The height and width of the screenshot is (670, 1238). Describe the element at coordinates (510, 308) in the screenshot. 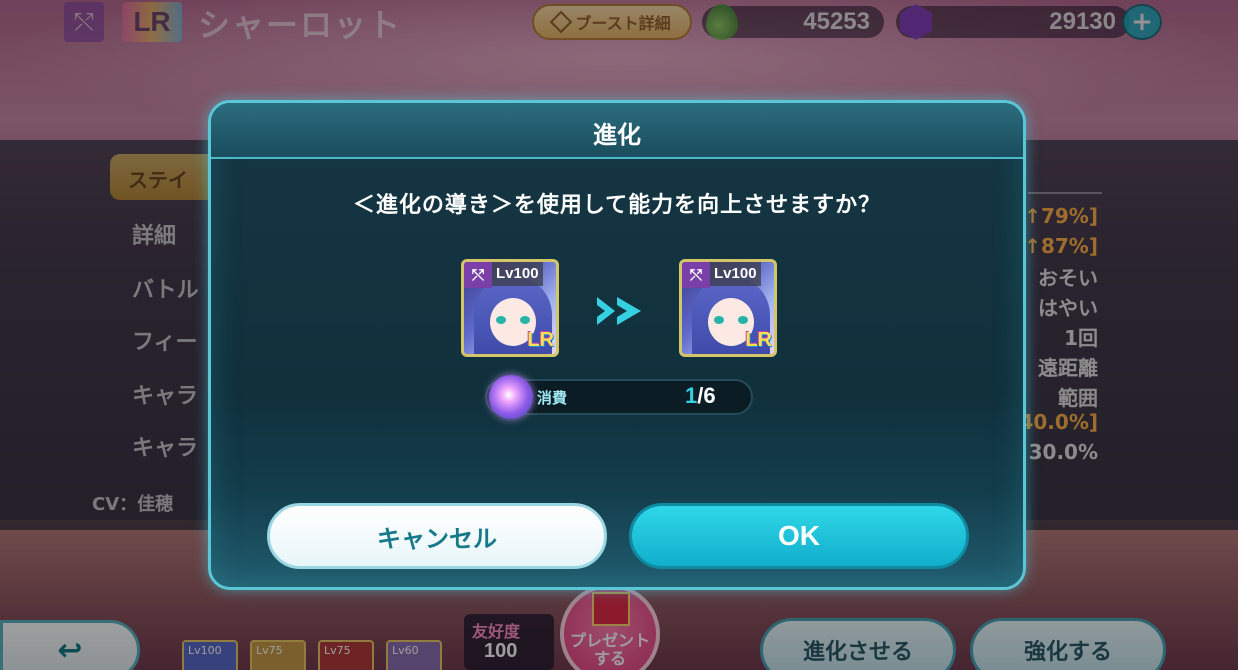

I see `card-before: ⤲ Lv100 LR` at that location.